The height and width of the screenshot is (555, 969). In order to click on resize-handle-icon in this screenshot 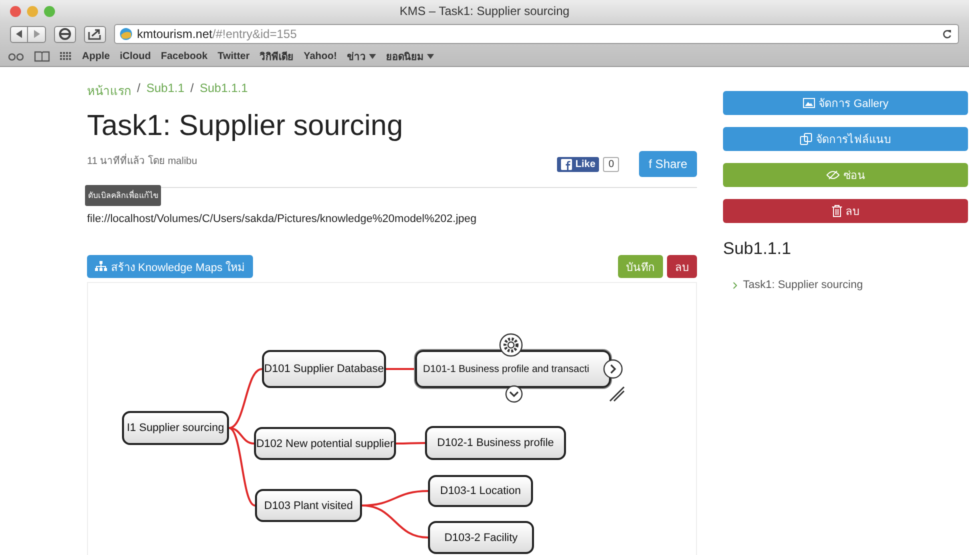, I will do `click(617, 394)`.